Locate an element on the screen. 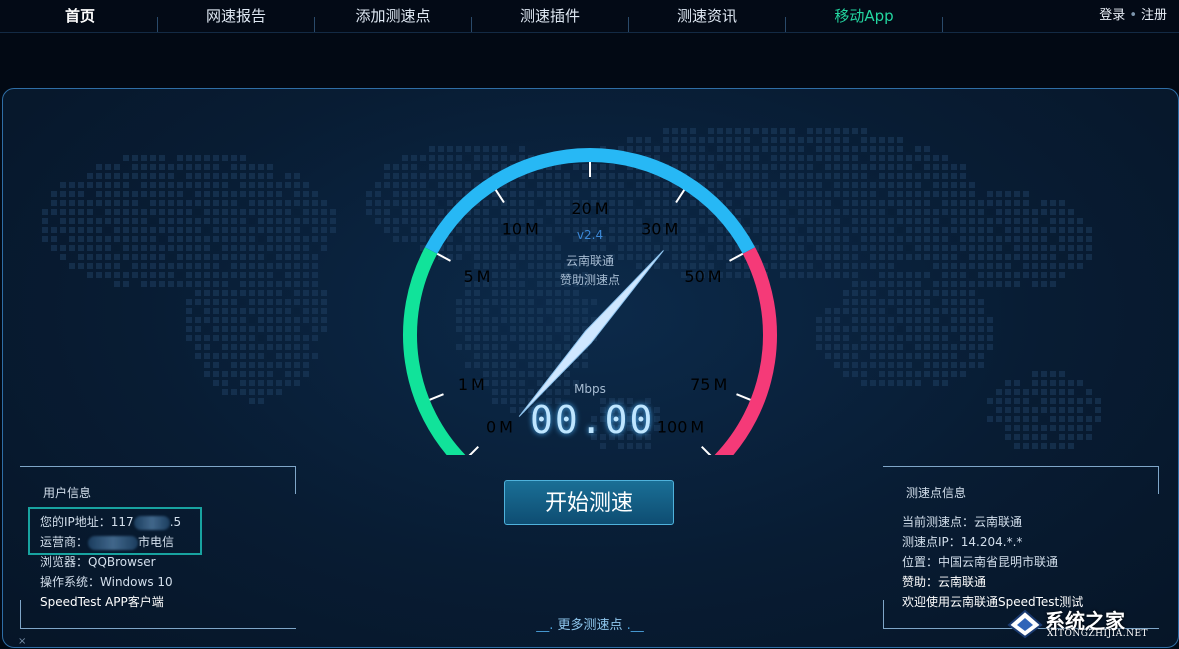 Image resolution: width=1179 pixels, height=649 pixels. auth-links: 登录 • 注册 is located at coordinates (1133, 16).